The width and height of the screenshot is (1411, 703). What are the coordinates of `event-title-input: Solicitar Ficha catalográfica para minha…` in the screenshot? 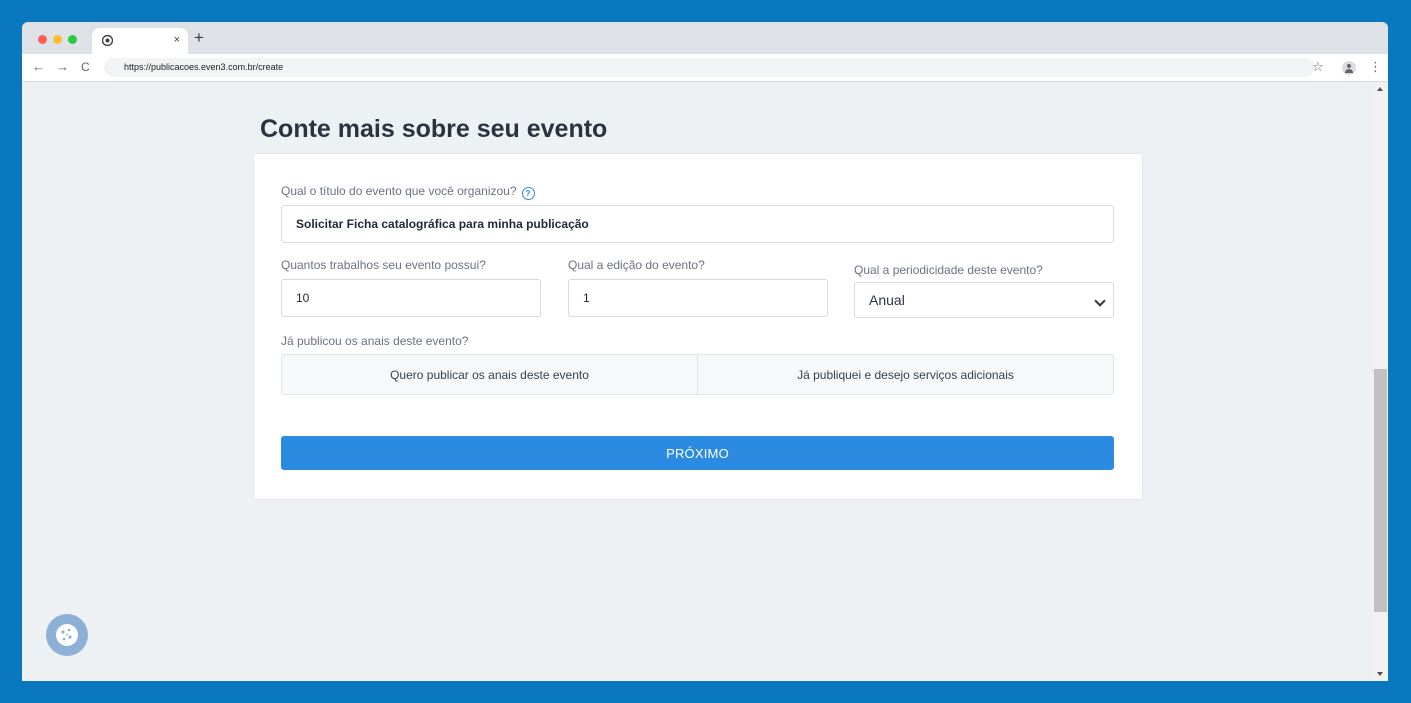 It's located at (697, 224).